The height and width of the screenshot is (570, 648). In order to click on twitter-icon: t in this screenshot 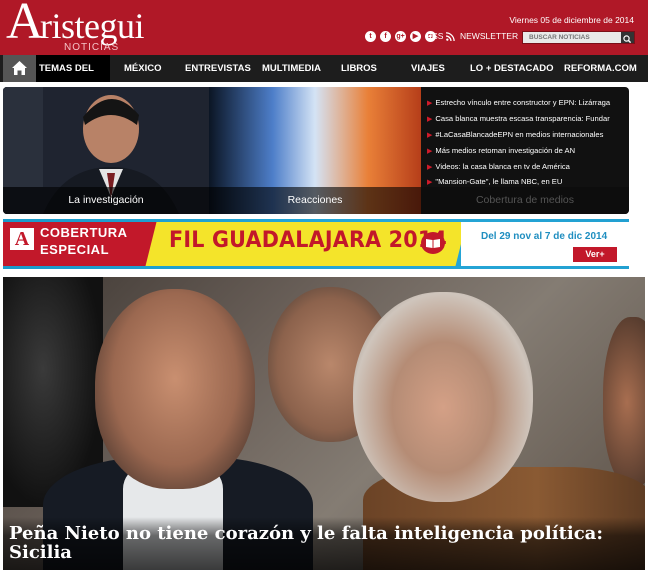, I will do `click(370, 36)`.